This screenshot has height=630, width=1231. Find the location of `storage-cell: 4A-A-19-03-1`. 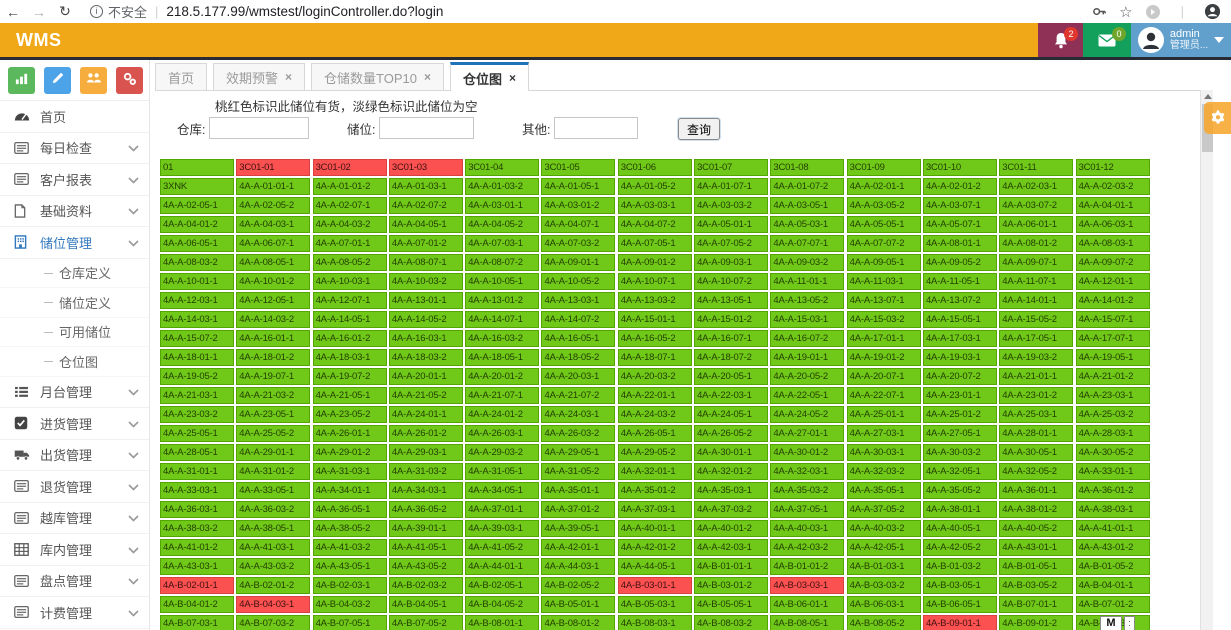

storage-cell: 4A-A-19-03-1 is located at coordinates (959, 357).